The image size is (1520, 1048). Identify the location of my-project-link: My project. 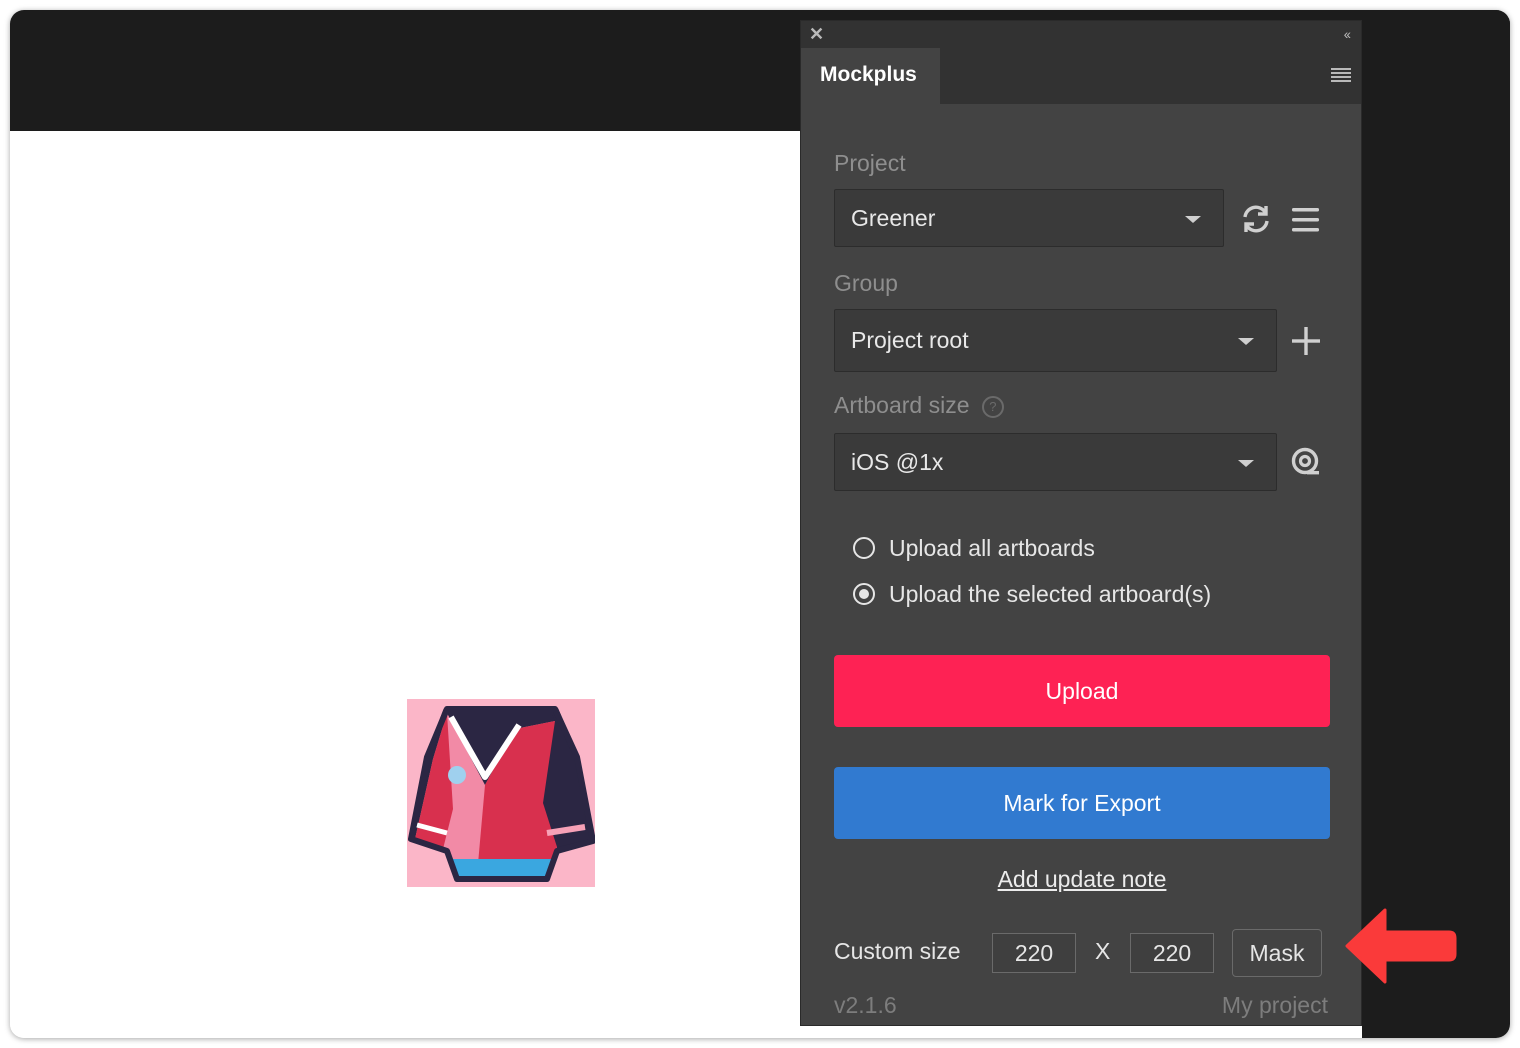
(1275, 1005).